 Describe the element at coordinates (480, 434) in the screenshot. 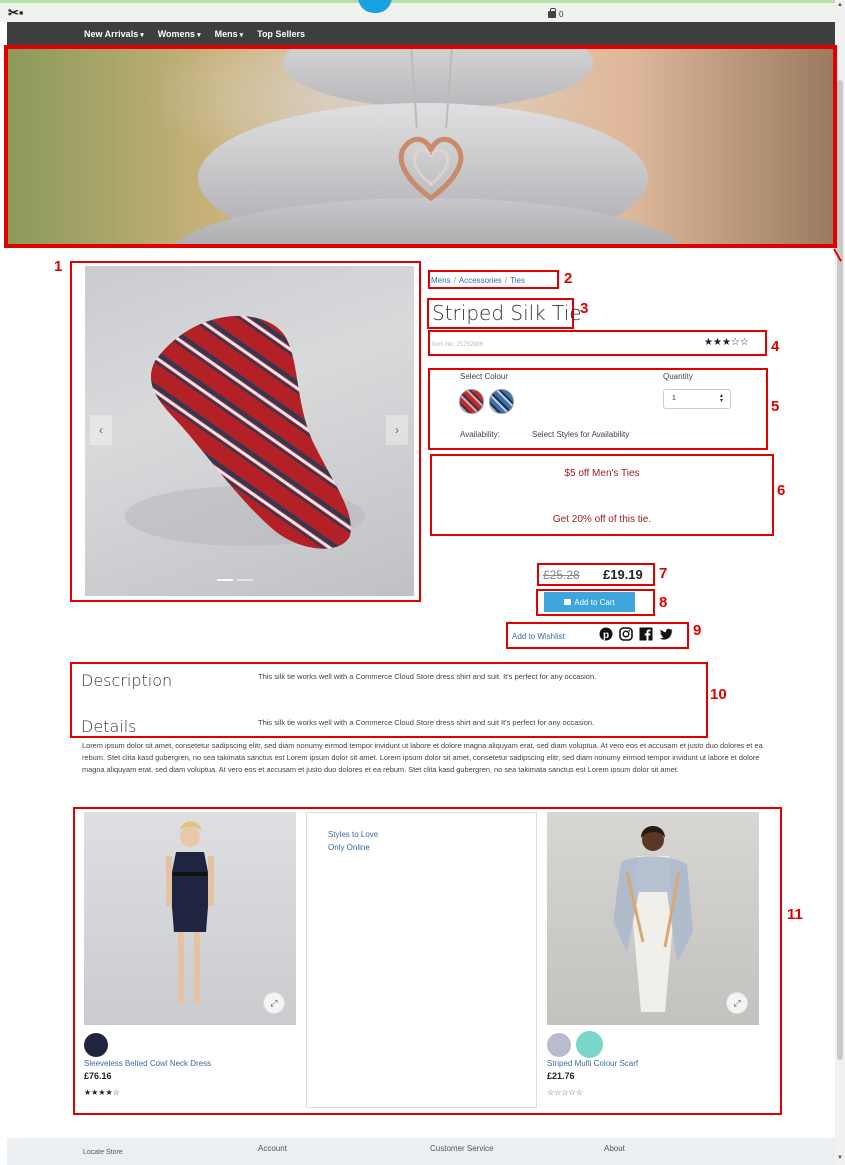

I see `availability-label: Availability:` at that location.